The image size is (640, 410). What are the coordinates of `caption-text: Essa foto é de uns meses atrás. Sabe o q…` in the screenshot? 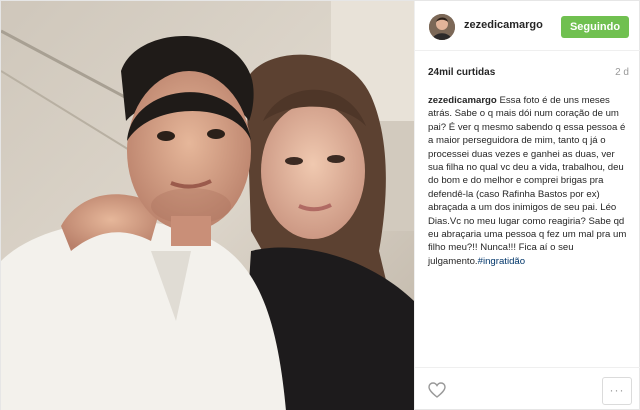 It's located at (527, 181).